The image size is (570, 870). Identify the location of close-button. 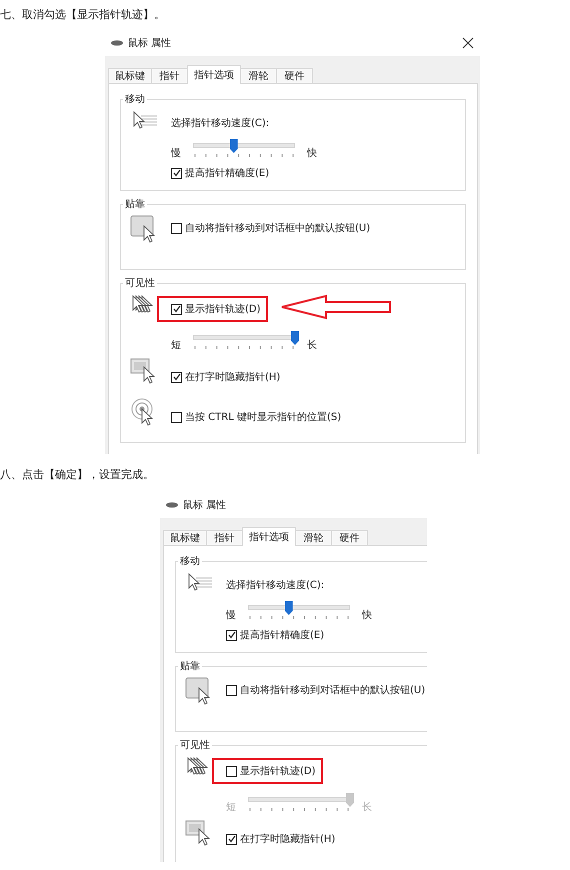
(468, 43).